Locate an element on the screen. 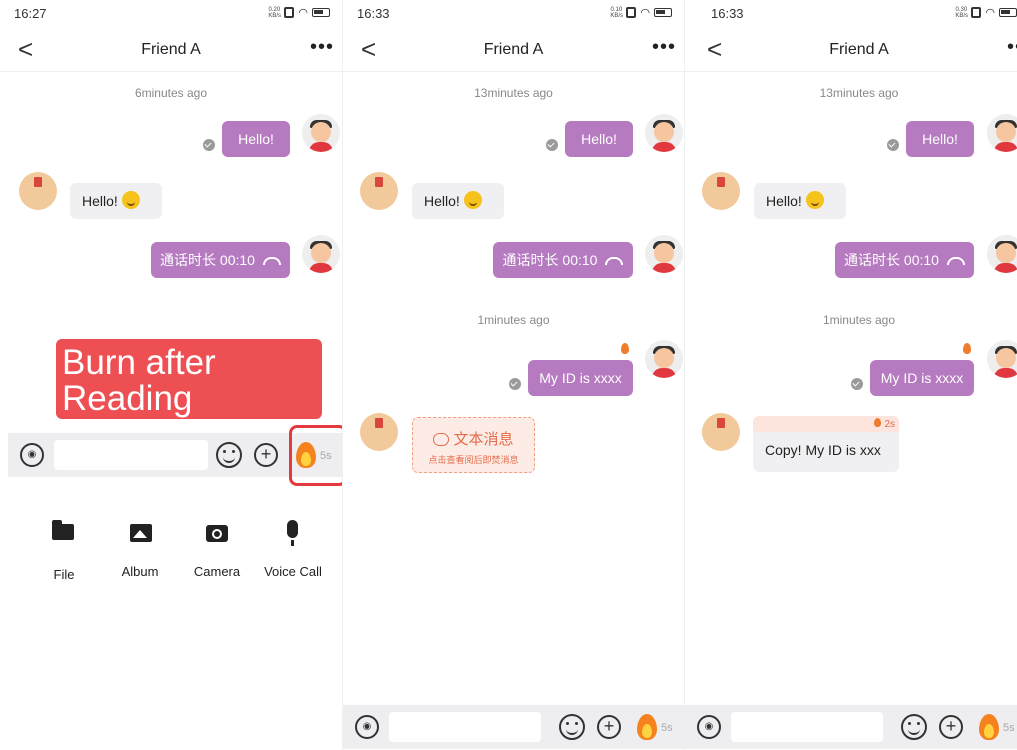 This screenshot has height=750, width=1017. chat-title: Friend A is located at coordinates (513, 49).